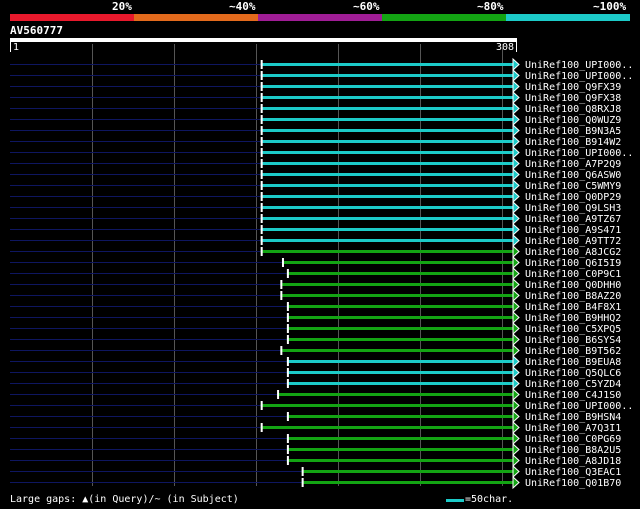 This screenshot has height=509, width=640. What do you see at coordinates (573, 417) in the screenshot?
I see `hit-label: UniRef100_B9HSN4` at bounding box center [573, 417].